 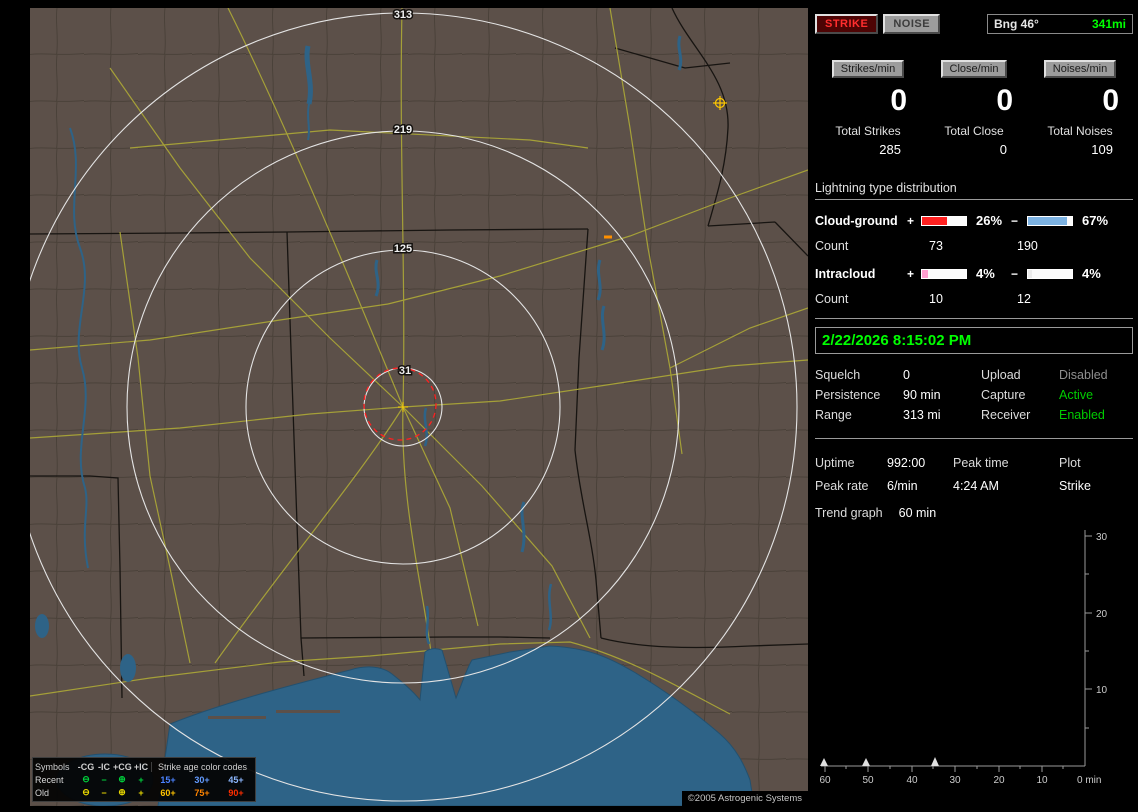 What do you see at coordinates (1003, 149) in the screenshot?
I see `total-close-value: 0` at bounding box center [1003, 149].